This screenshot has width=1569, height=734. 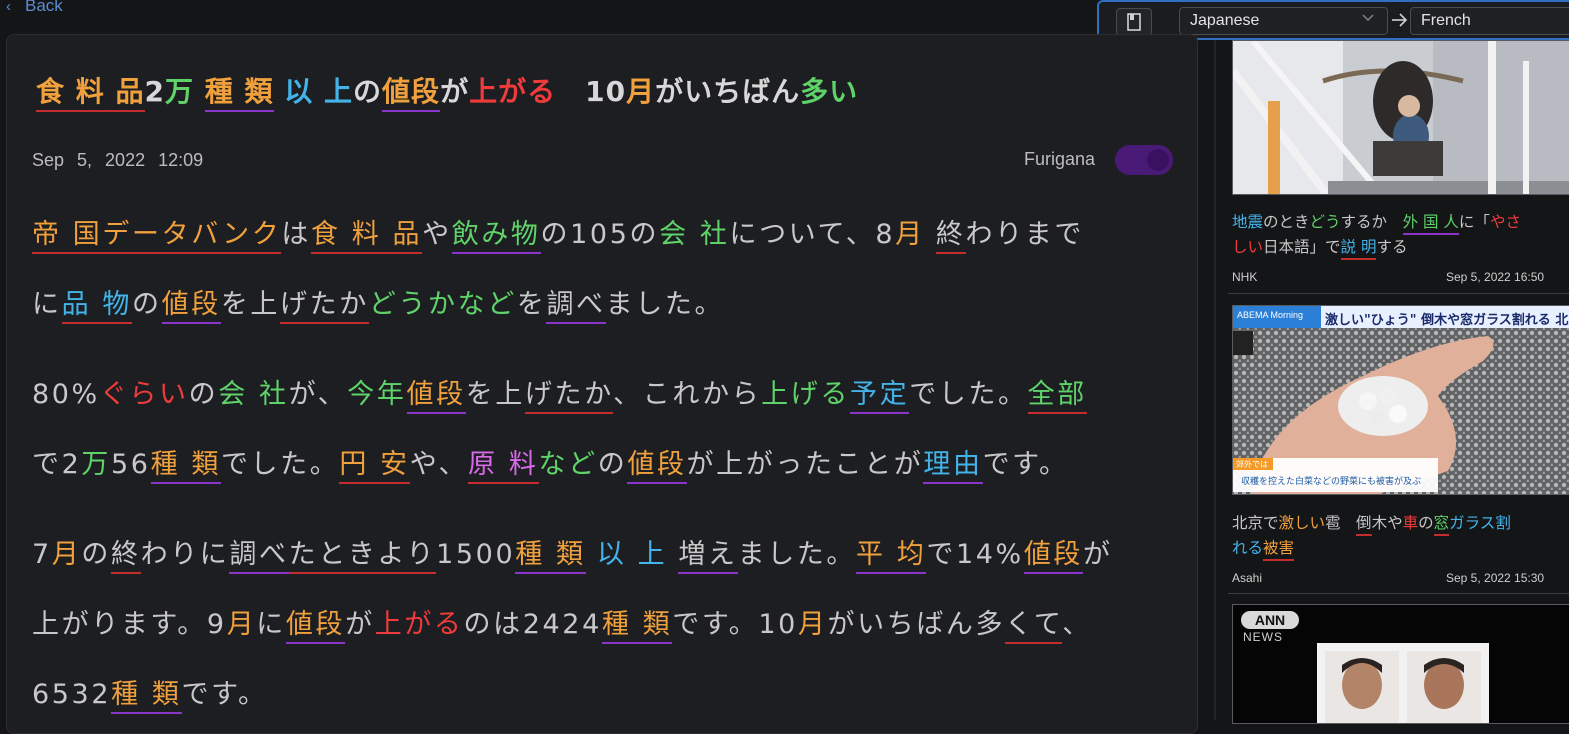 What do you see at coordinates (735, 624) in the screenshot?
I see `word: です。10` at bounding box center [735, 624].